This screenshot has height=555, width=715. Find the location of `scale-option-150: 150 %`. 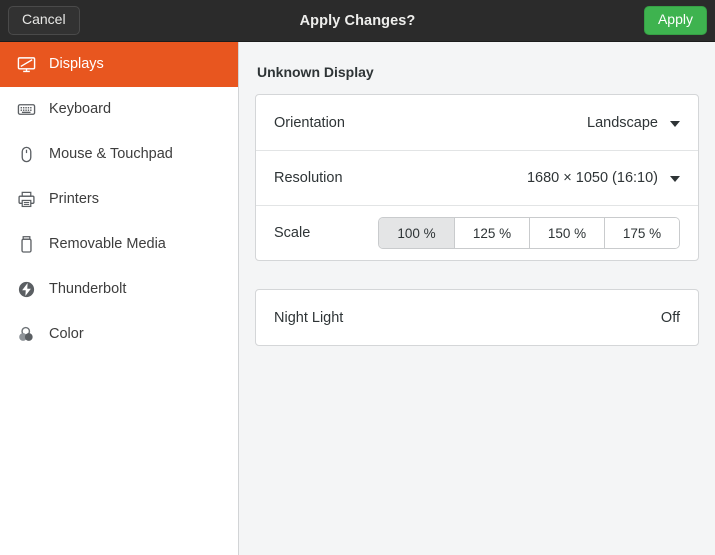

scale-option-150: 150 % is located at coordinates (566, 233).